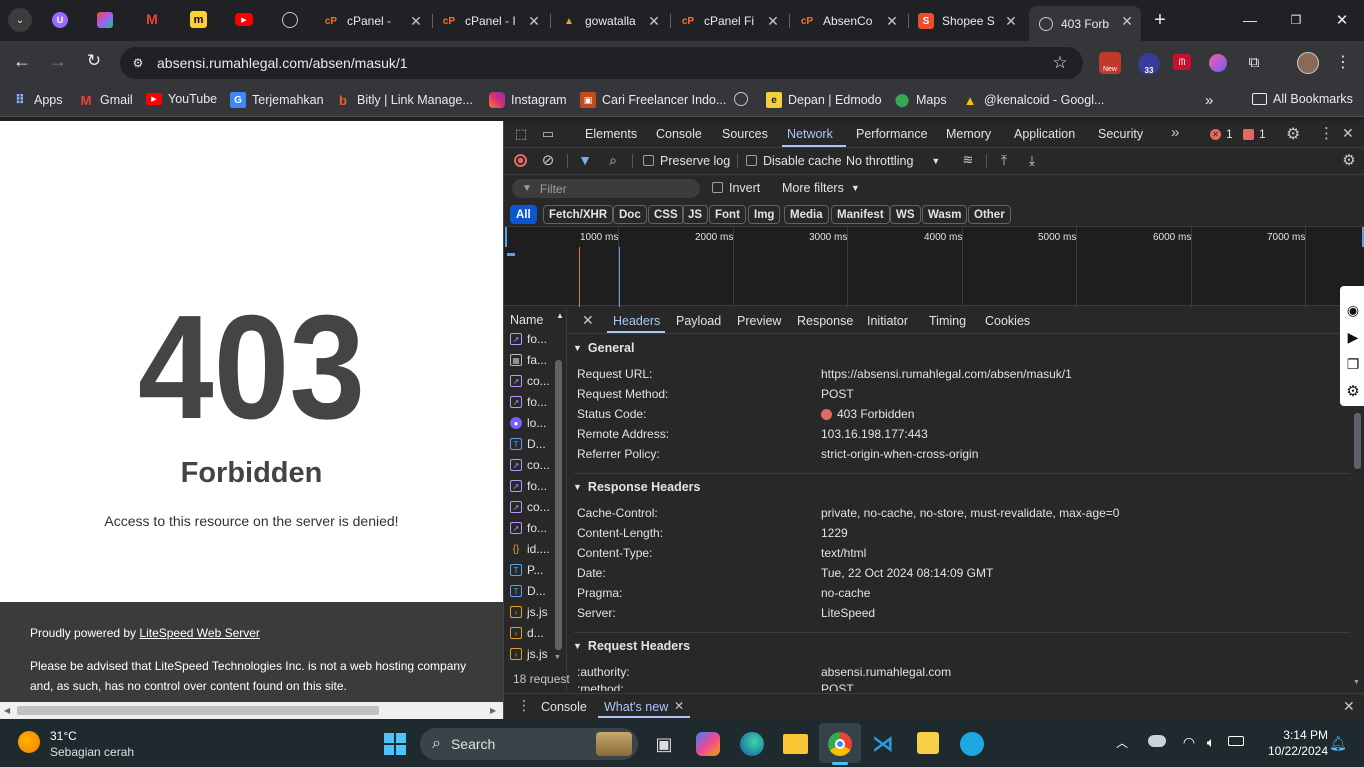  What do you see at coordinates (727, 214) in the screenshot?
I see `type-chip-font: Font` at bounding box center [727, 214].